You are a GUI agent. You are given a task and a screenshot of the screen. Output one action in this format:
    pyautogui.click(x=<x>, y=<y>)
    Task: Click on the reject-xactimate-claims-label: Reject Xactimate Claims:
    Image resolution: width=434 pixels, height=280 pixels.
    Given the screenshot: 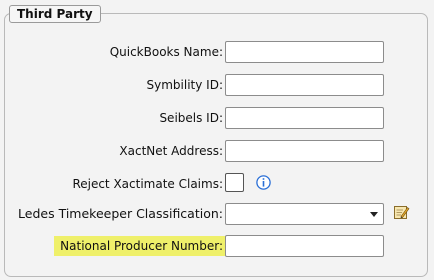 What is the action you would take?
    pyautogui.click(x=147, y=184)
    